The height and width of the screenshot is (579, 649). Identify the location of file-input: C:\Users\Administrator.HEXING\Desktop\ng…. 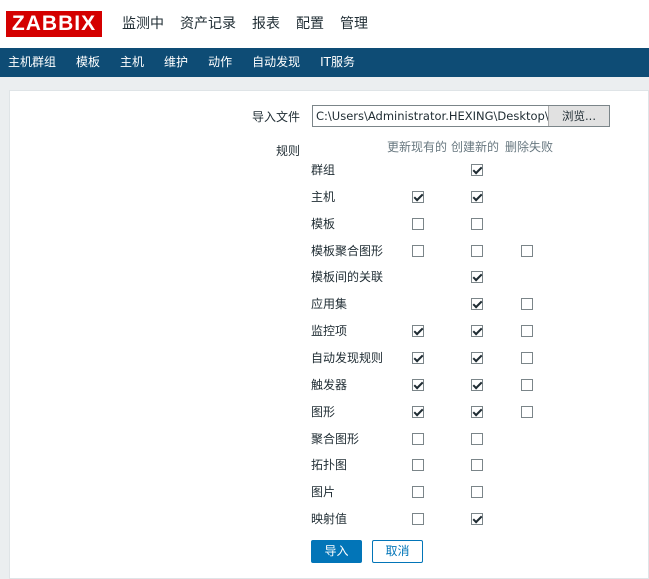
(461, 116).